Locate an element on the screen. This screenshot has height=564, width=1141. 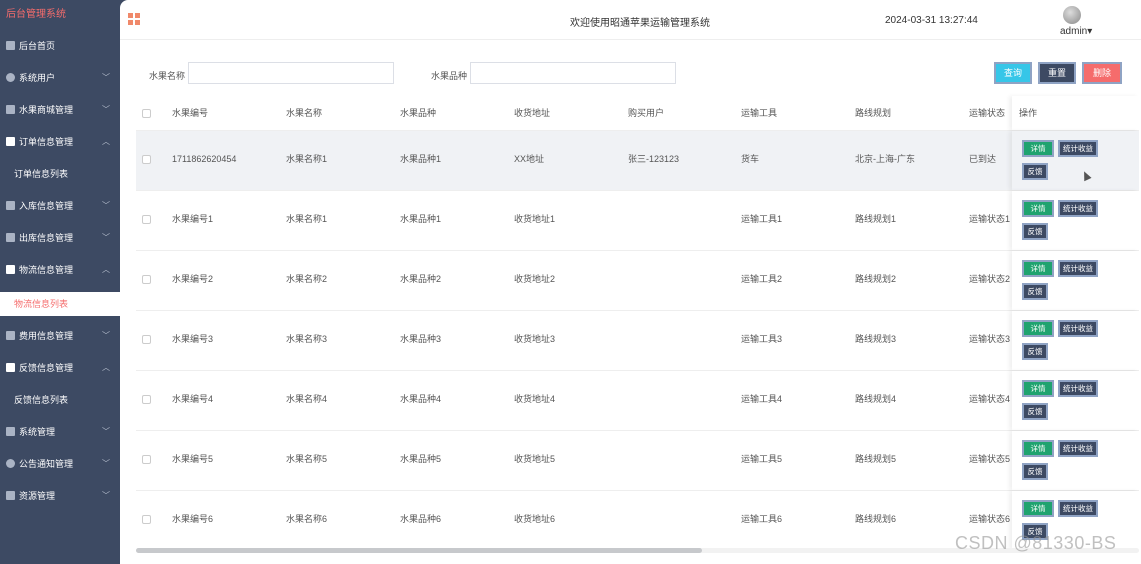
menu-fruit-shop-label: 水果商城管理 is located at coordinates (46, 110).